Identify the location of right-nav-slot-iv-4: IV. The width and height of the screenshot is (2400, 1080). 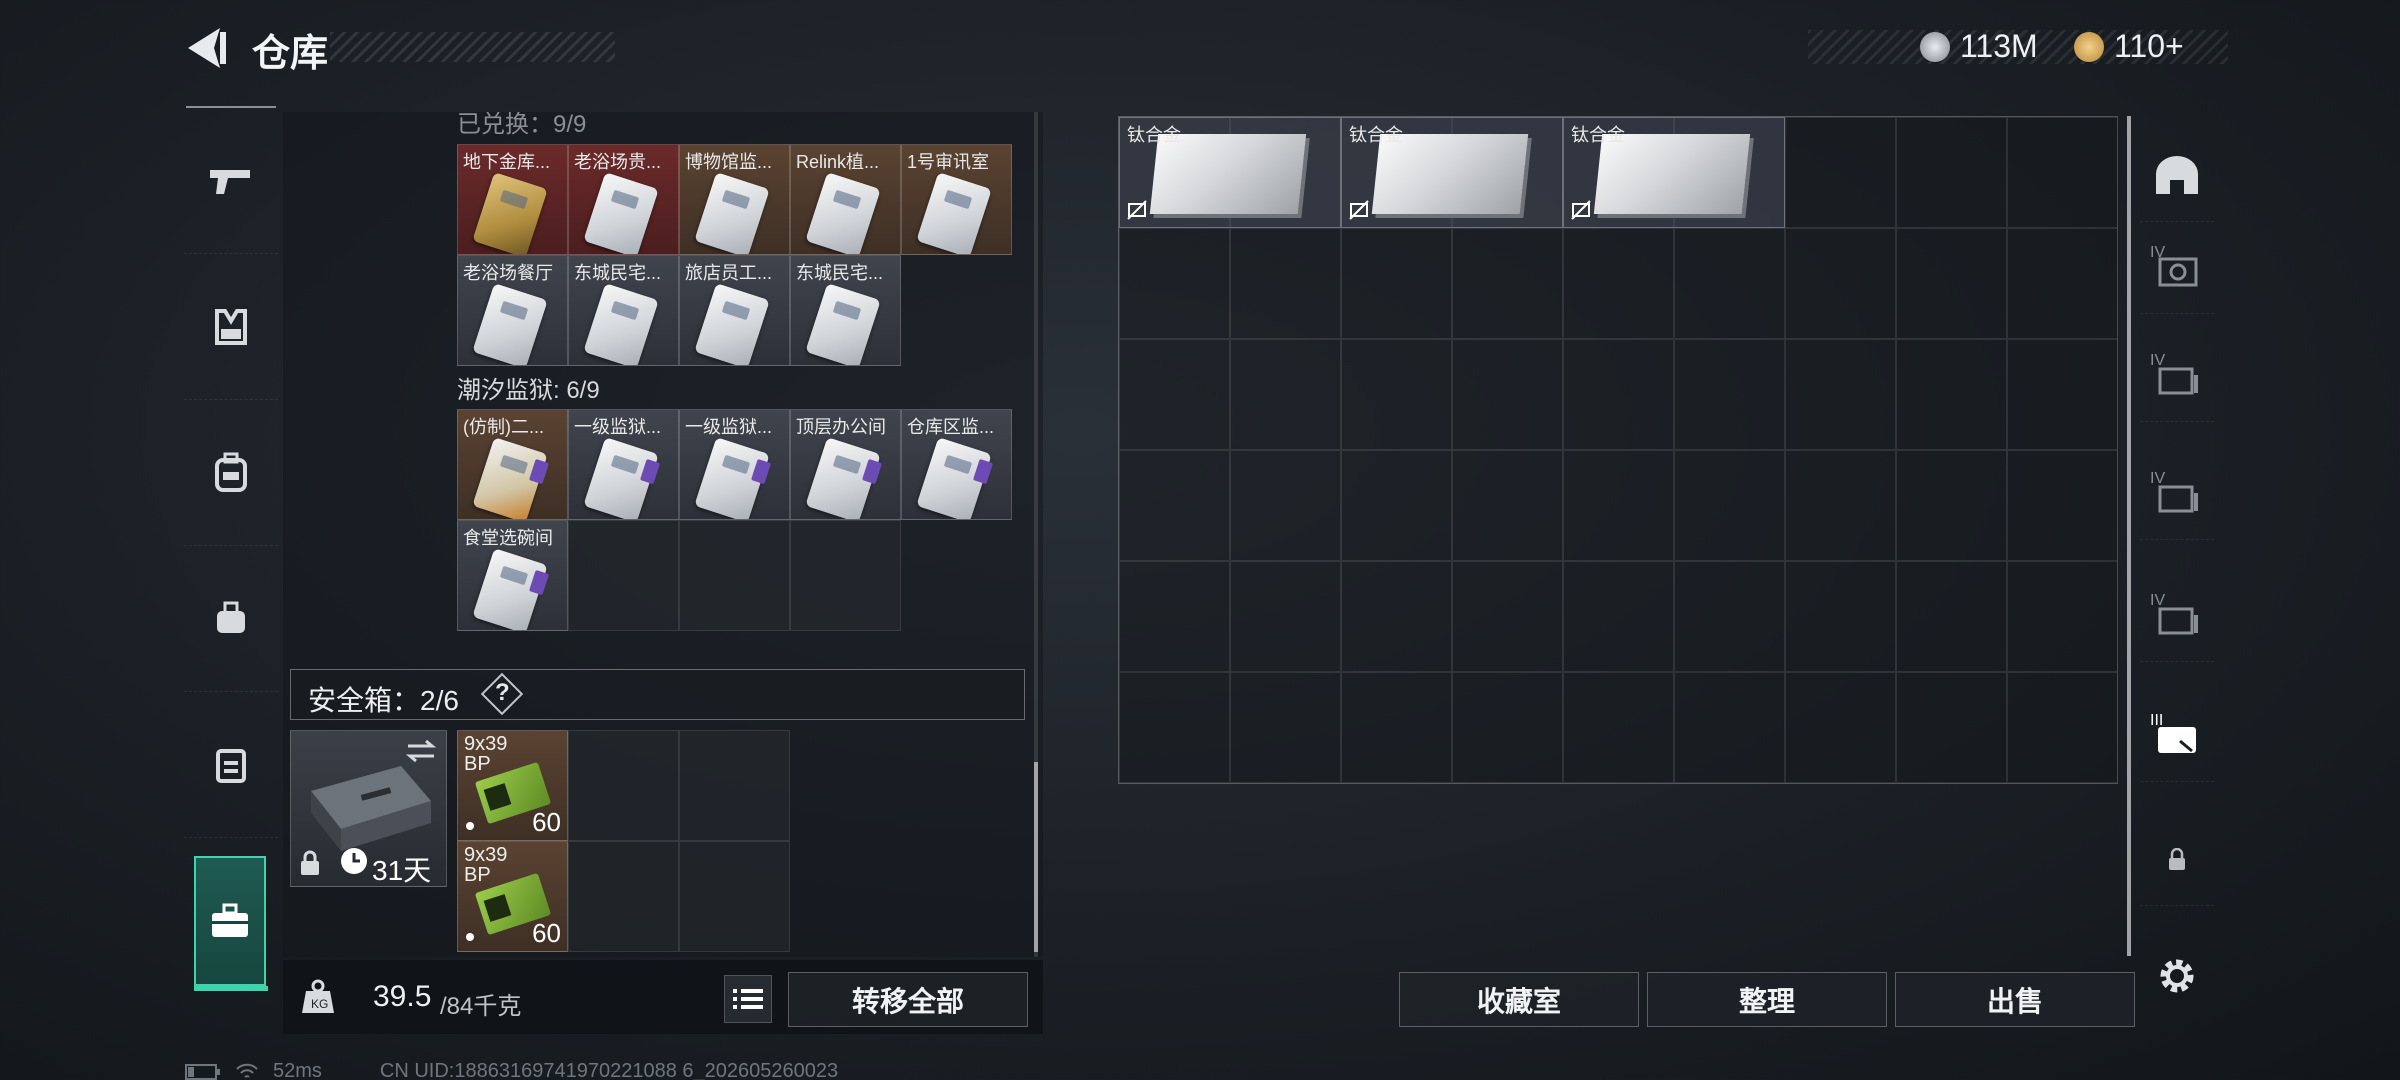
(2177, 616).